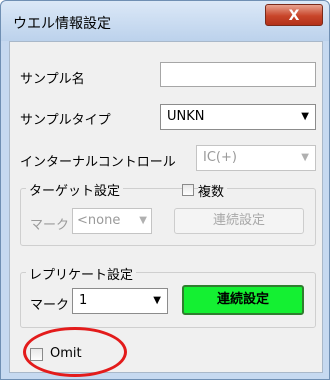 The image size is (332, 382). I want to click on sample-name-input, so click(238, 74).